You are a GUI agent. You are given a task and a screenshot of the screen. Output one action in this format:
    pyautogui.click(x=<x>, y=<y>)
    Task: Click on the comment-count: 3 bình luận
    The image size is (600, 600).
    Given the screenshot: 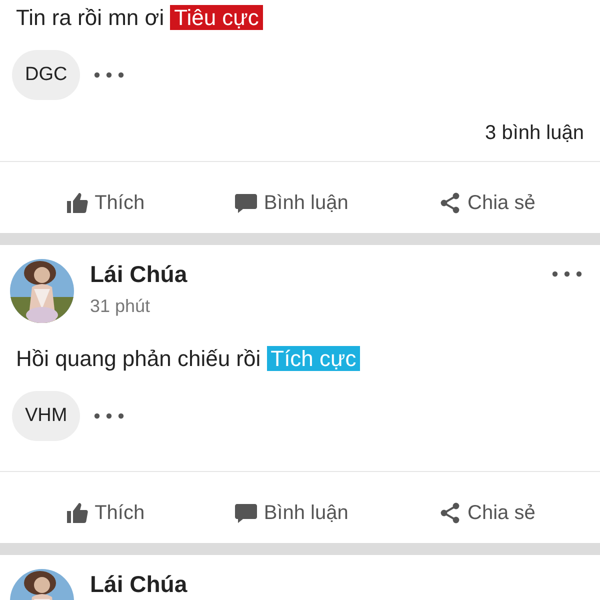 What is the action you would take?
    pyautogui.click(x=534, y=133)
    